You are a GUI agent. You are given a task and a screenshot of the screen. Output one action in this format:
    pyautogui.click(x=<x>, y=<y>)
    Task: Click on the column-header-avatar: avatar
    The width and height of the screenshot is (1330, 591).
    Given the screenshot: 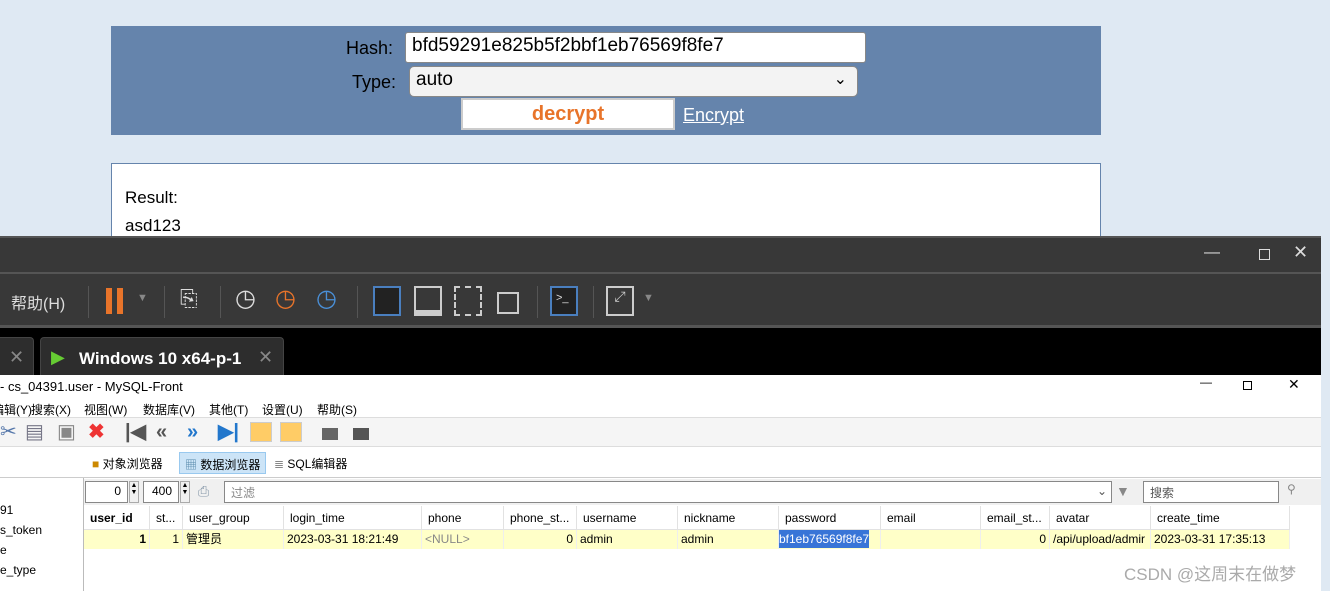 What is the action you would take?
    pyautogui.click(x=1100, y=518)
    